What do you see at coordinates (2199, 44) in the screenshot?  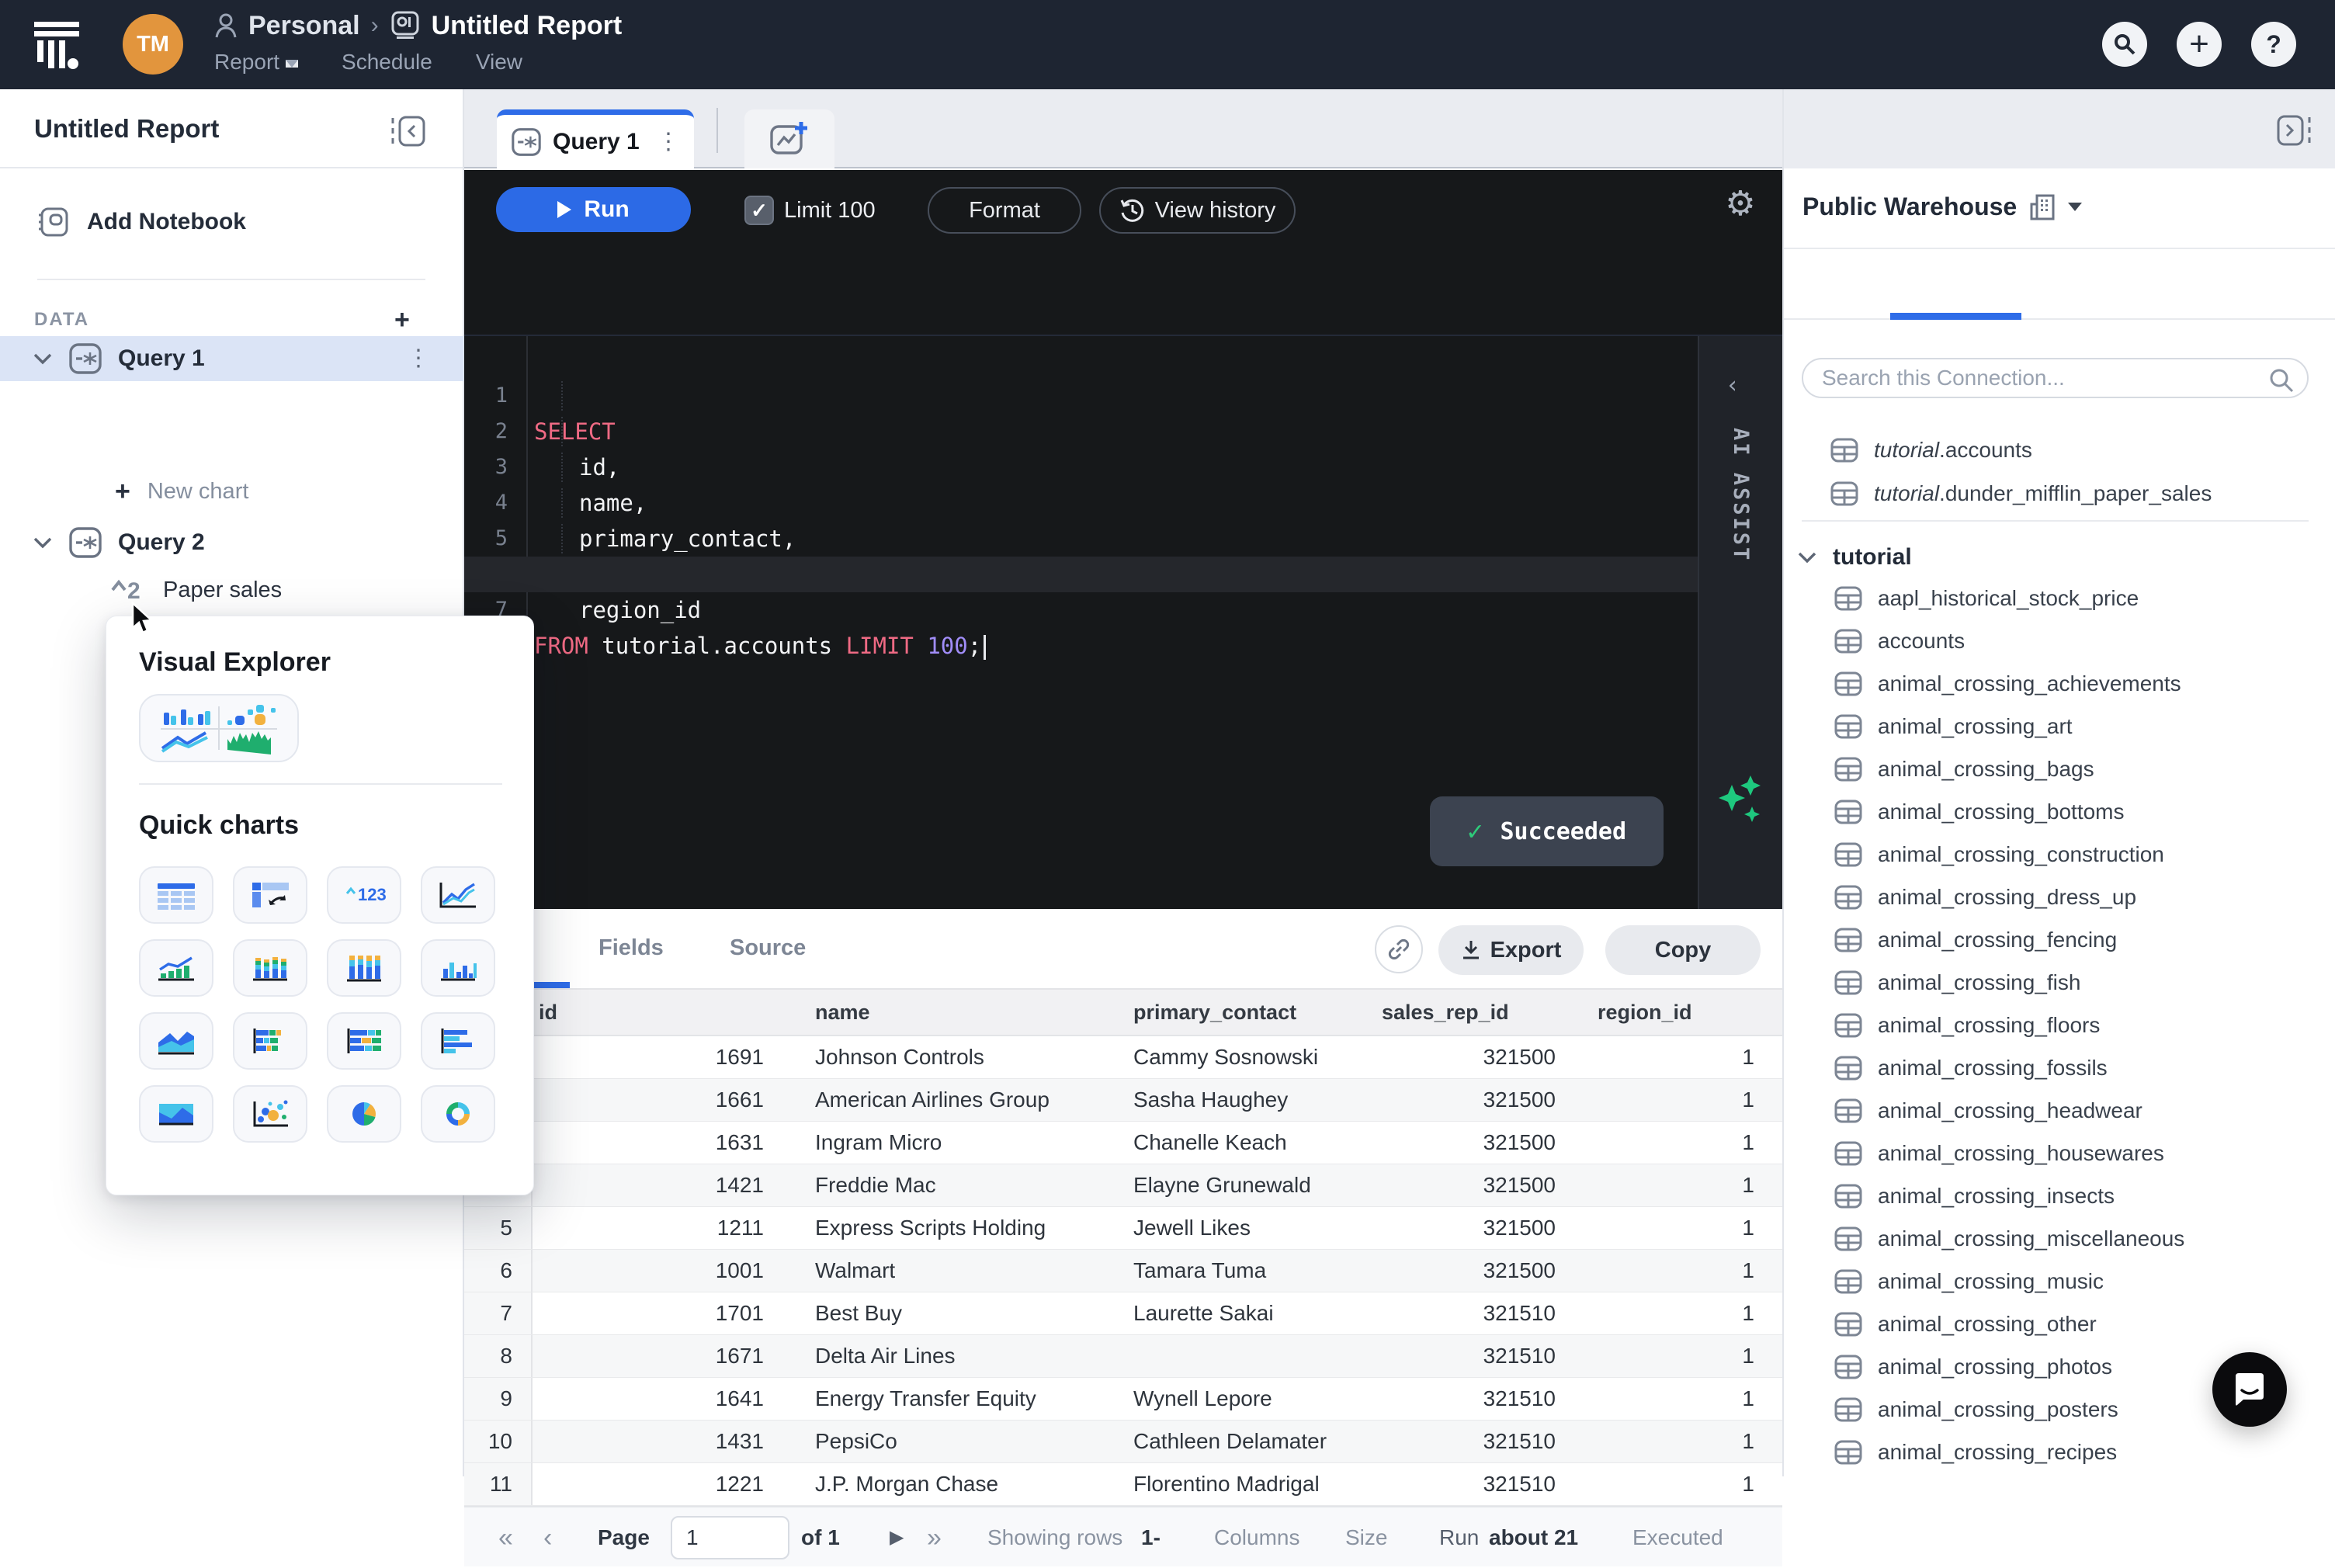 I see `add-button: +` at bounding box center [2199, 44].